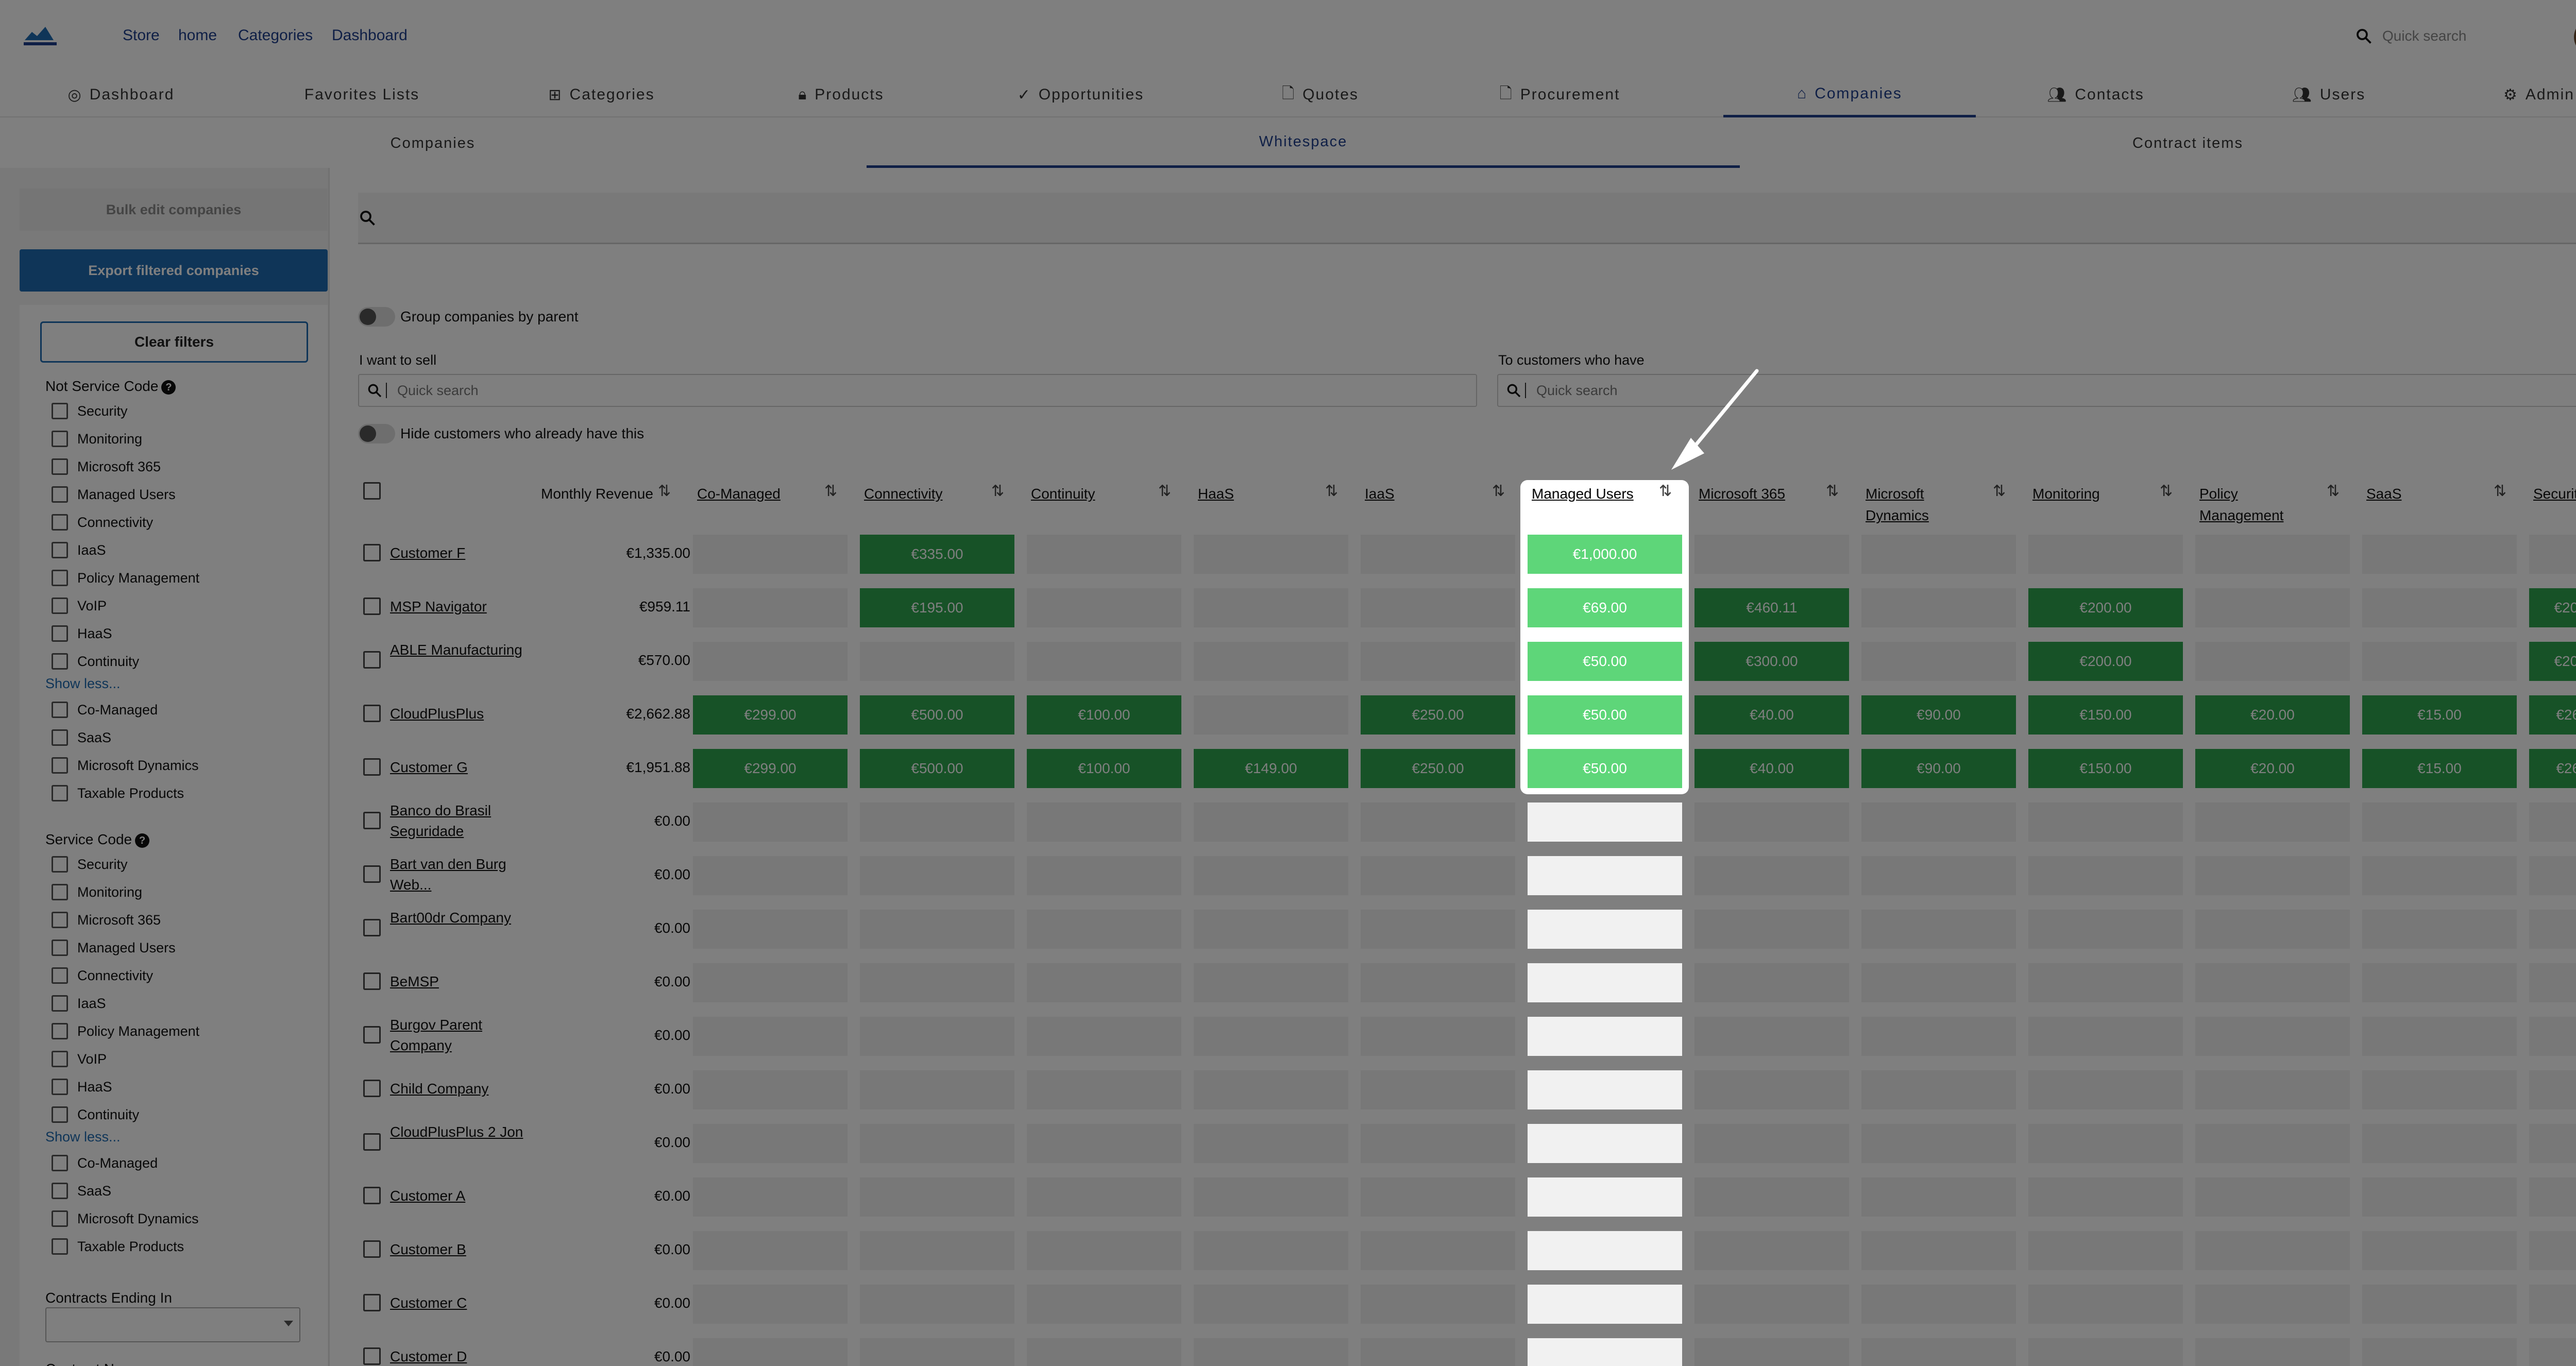  Describe the element at coordinates (1422, 506) in the screenshot. I see `column-header: IaaS` at that location.